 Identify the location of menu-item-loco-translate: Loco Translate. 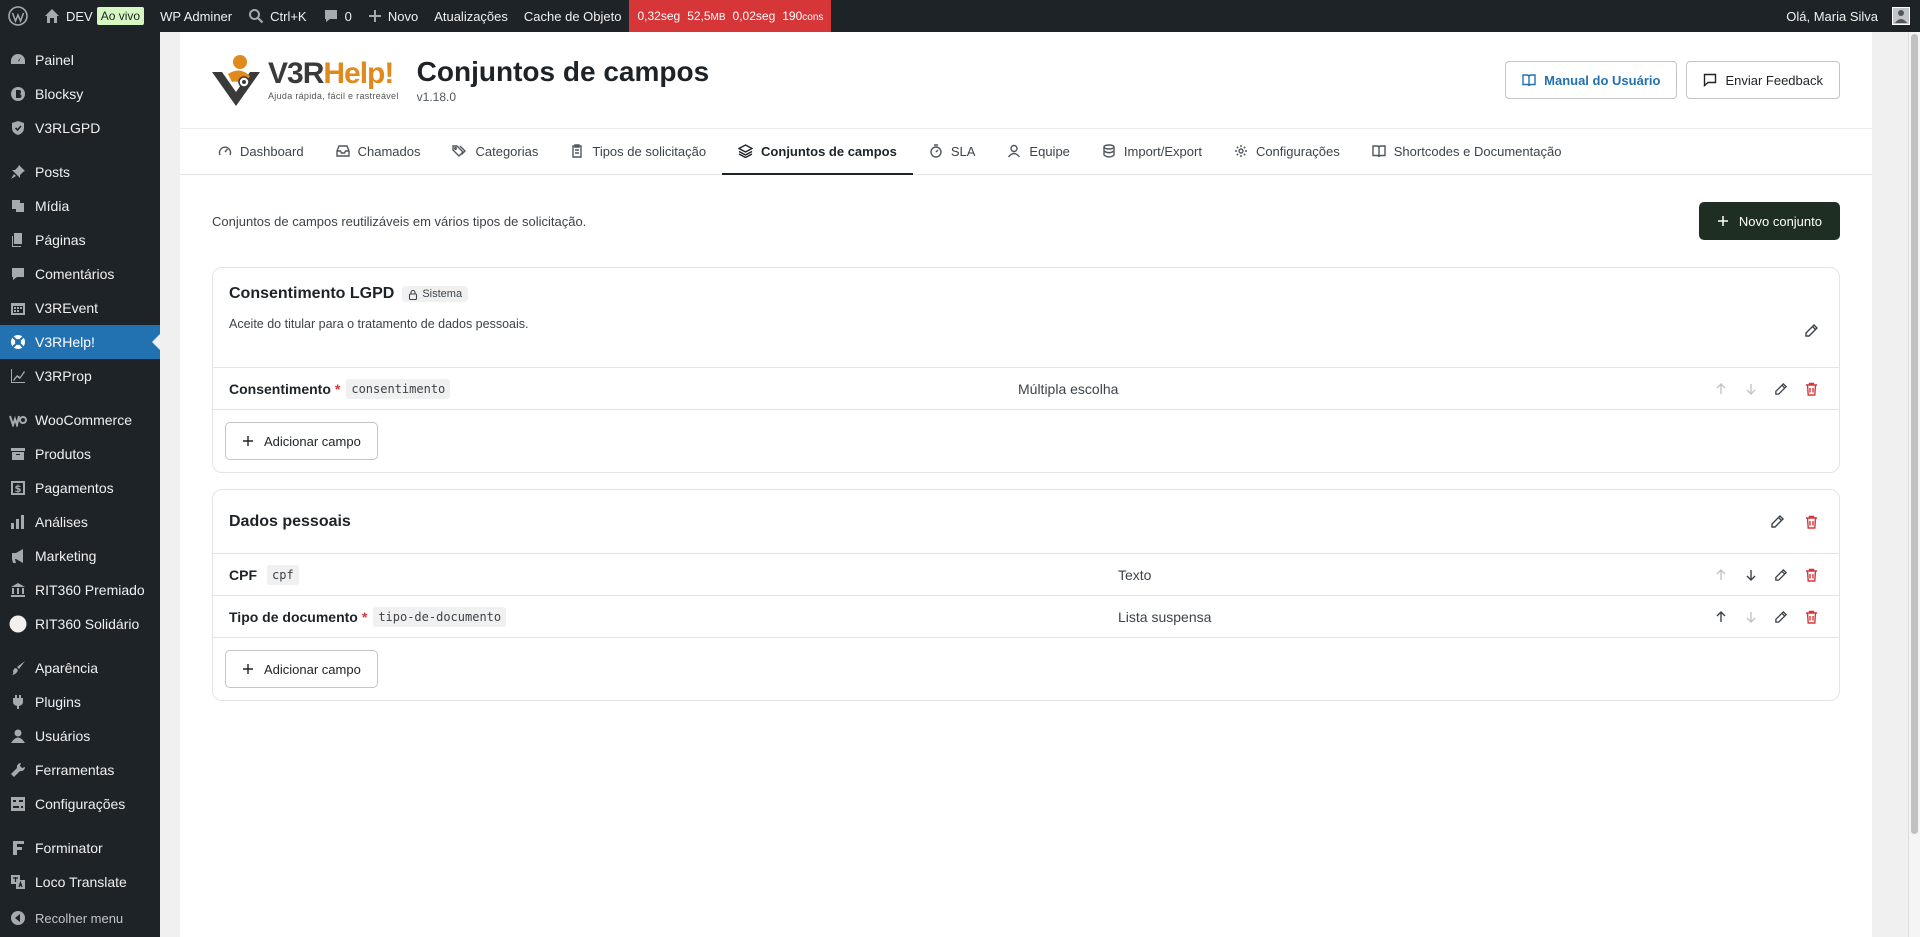
(80, 882).